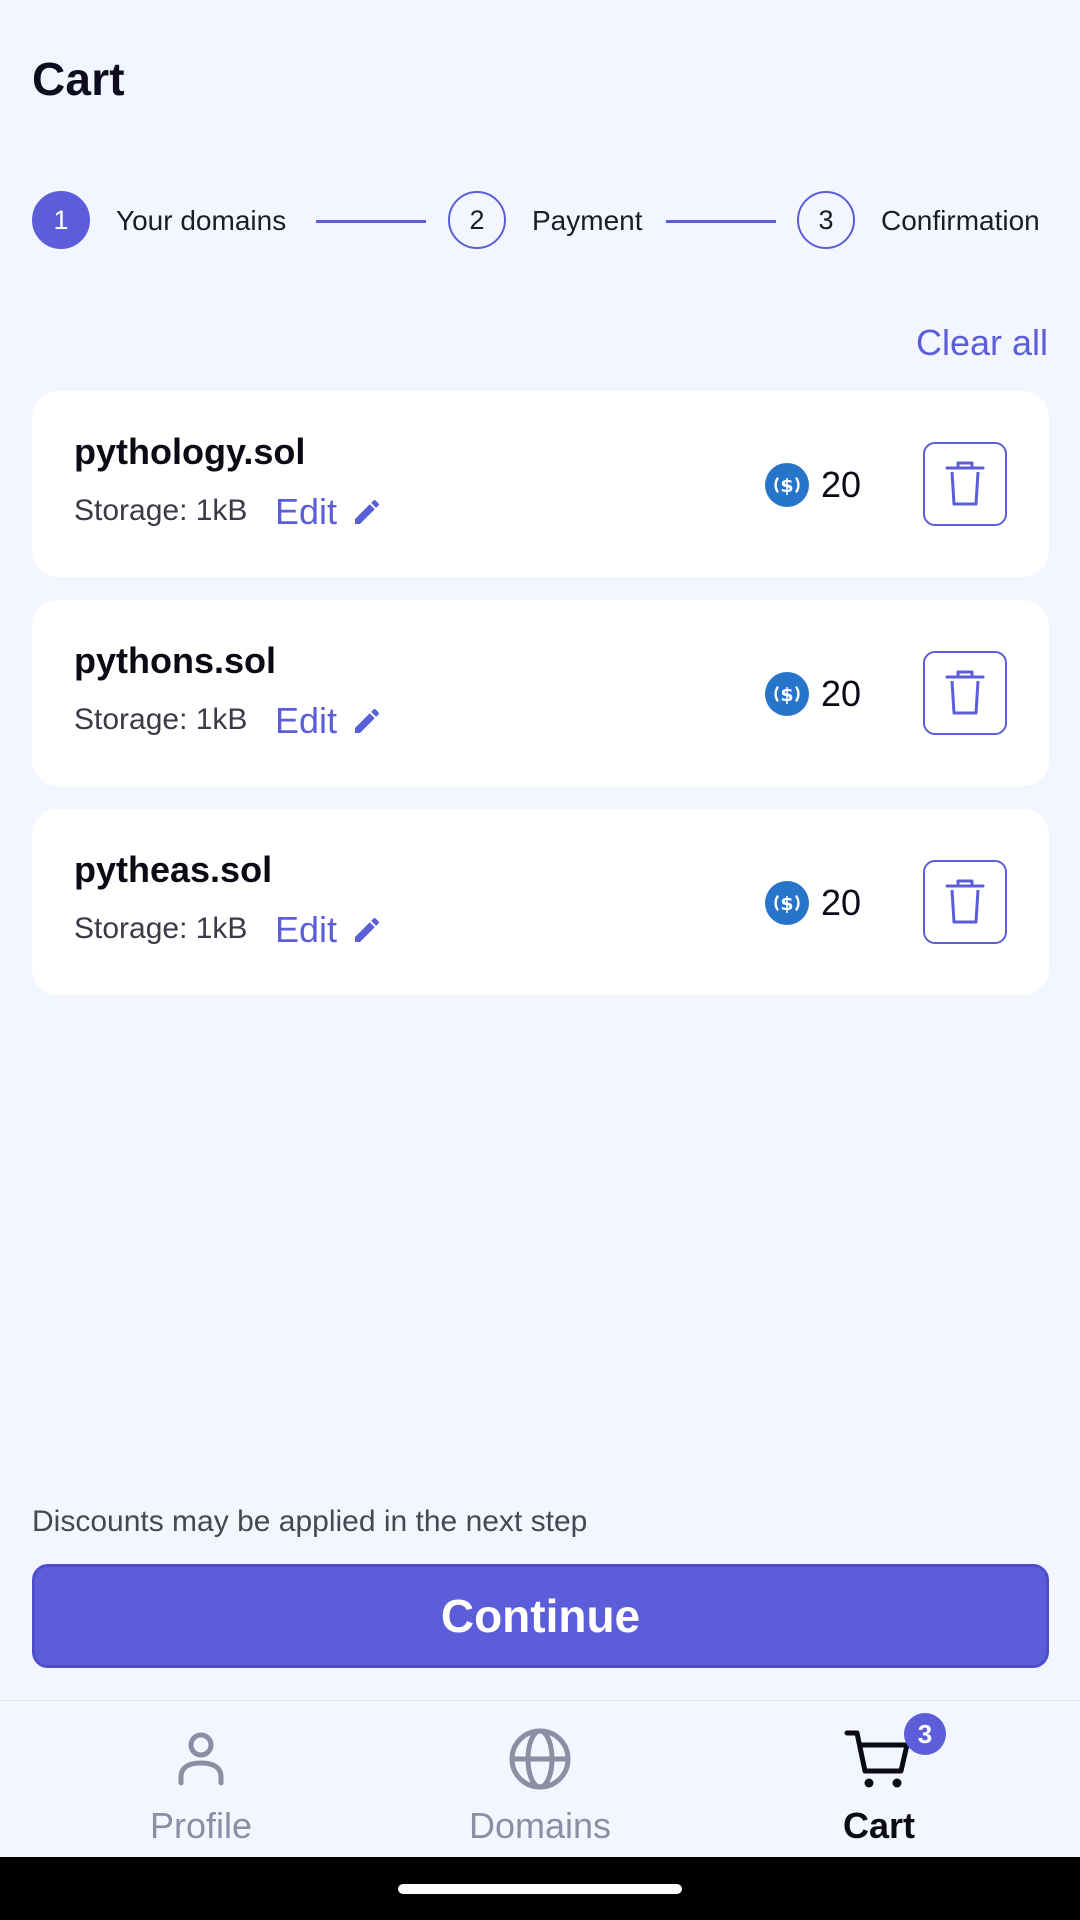  I want to click on step-3-indicator: 3, so click(826, 220).